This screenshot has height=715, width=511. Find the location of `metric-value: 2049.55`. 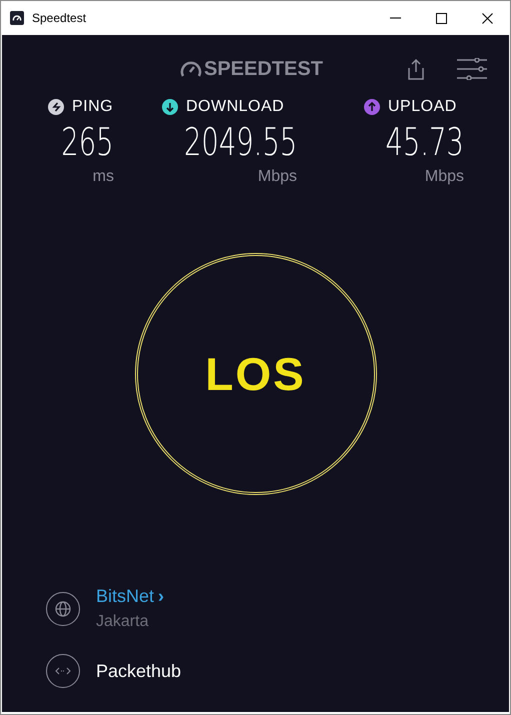

metric-value: 2049.55 is located at coordinates (240, 142).